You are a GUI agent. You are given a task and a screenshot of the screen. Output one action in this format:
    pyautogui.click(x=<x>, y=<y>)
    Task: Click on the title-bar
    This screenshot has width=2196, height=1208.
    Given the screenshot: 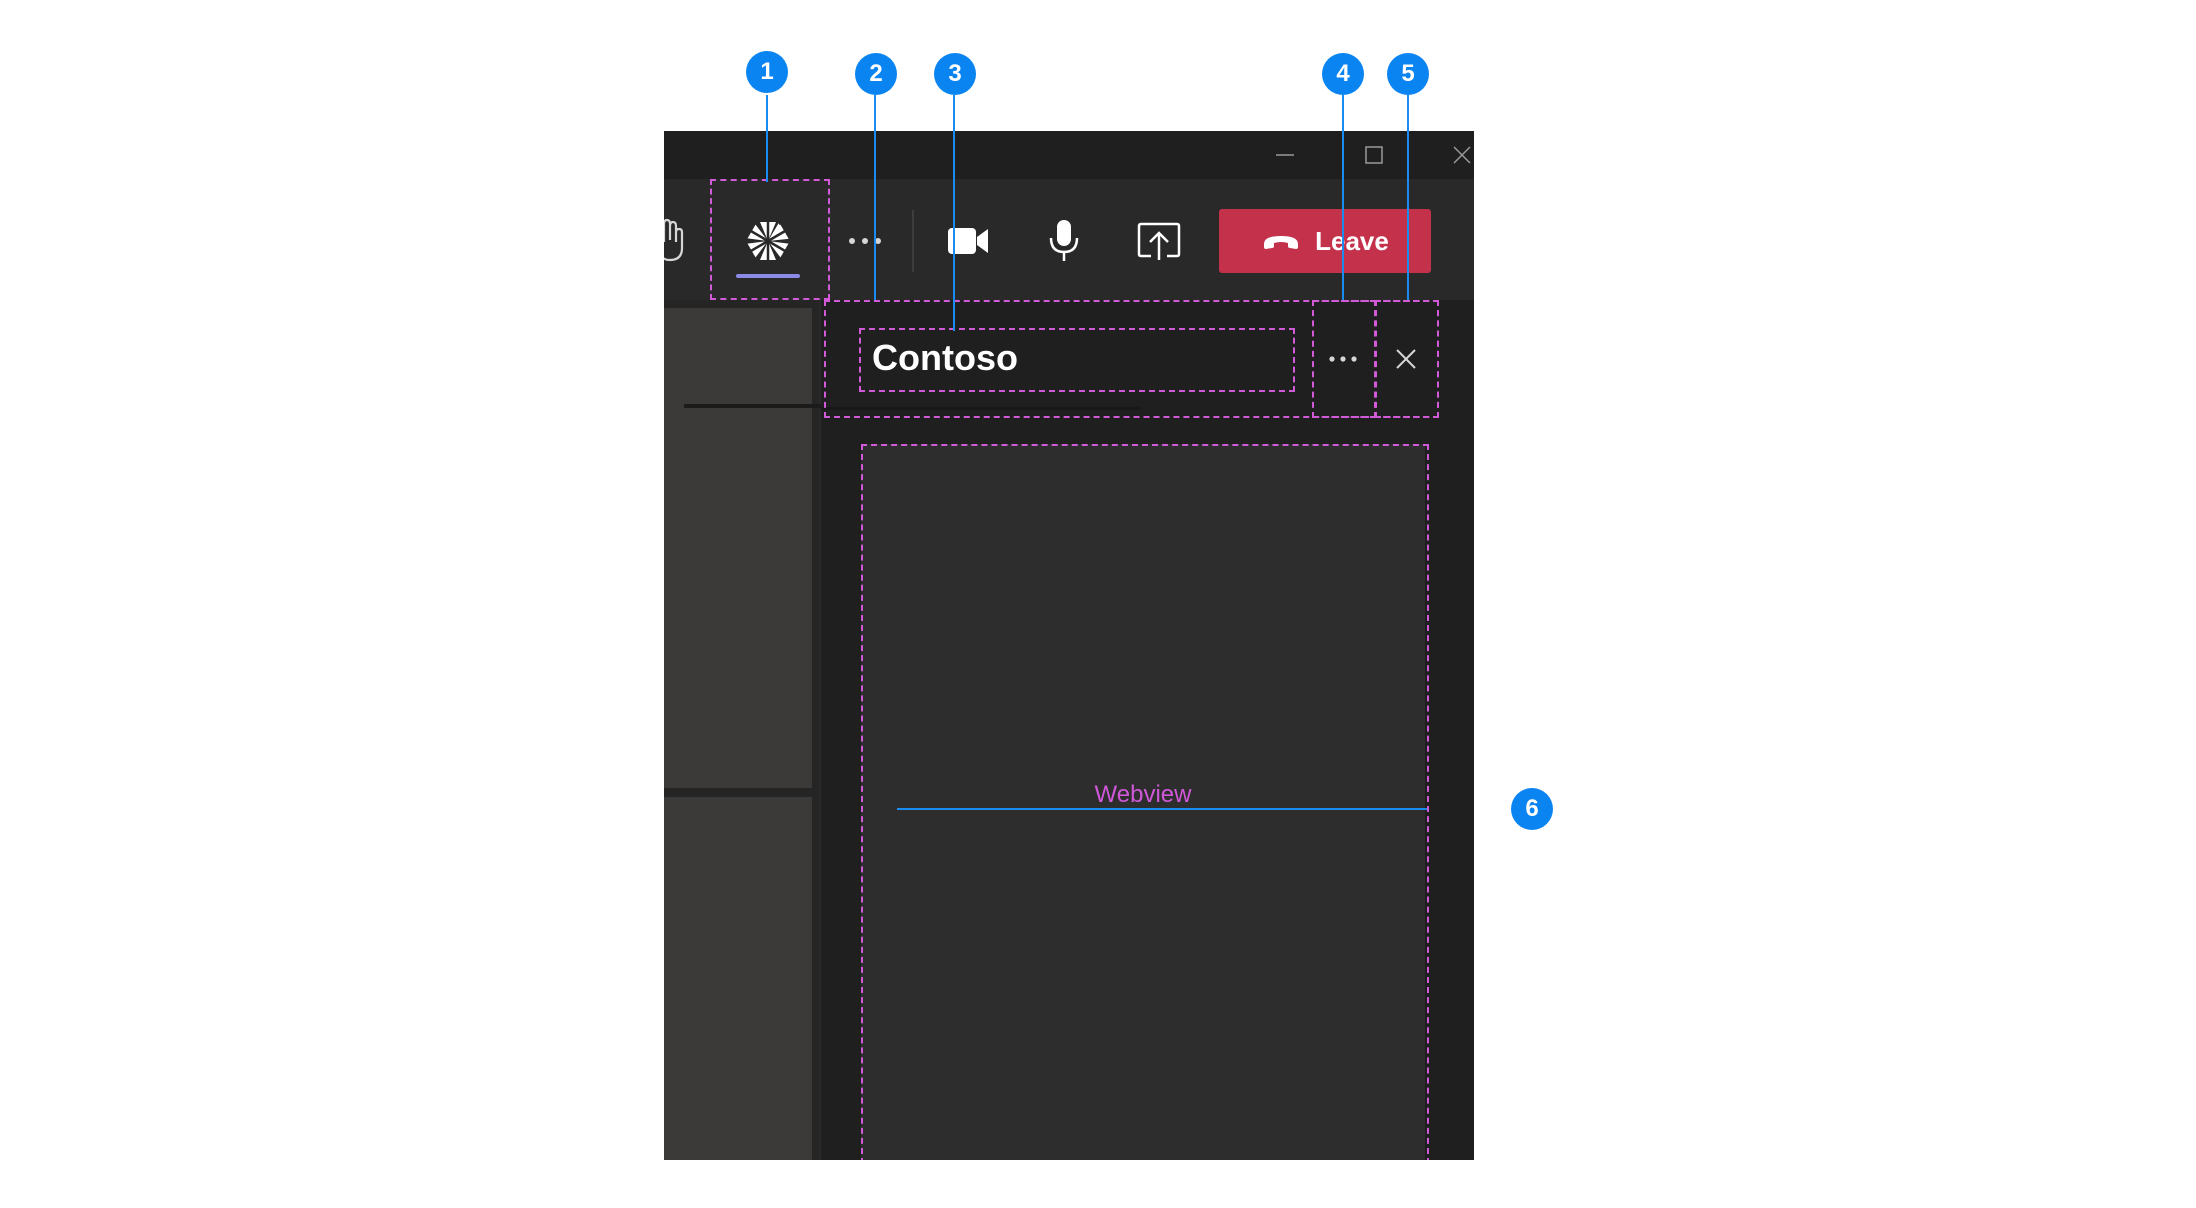 What is the action you would take?
    pyautogui.click(x=1069, y=155)
    